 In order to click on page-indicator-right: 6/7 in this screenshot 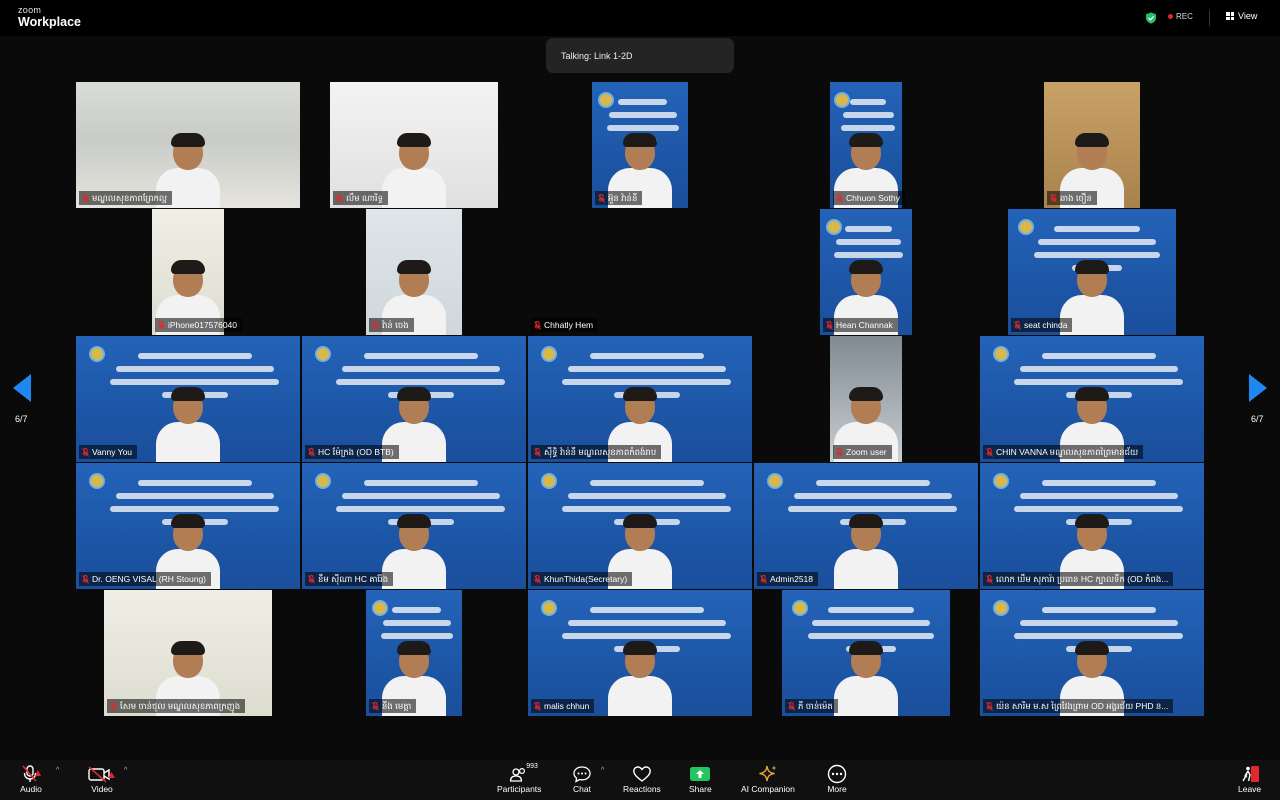, I will do `click(1257, 419)`.